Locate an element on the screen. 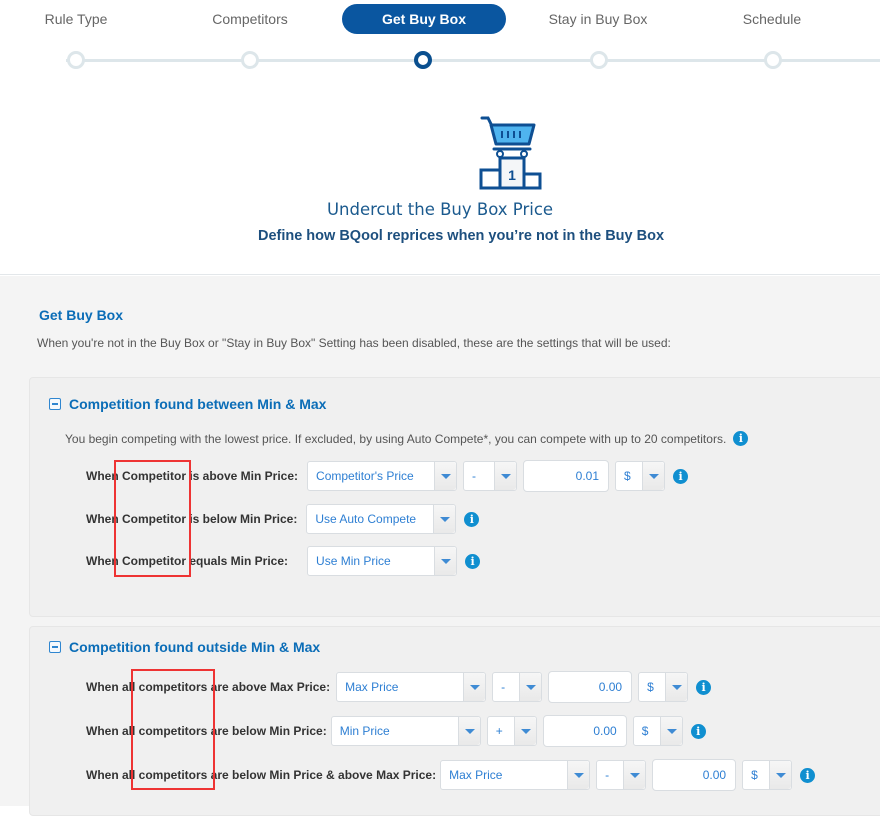 Image resolution: width=880 pixels, height=816 pixels. panel-header: Competition found outside Min & Max is located at coordinates (184, 647).